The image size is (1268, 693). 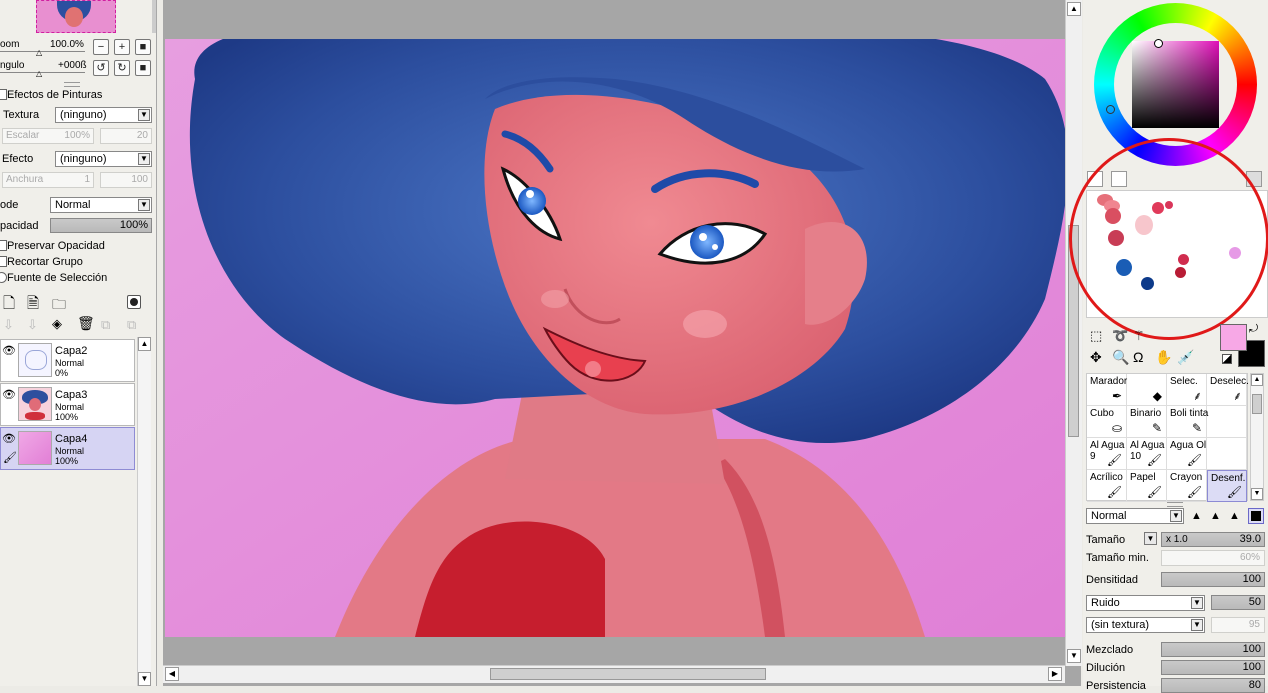 What do you see at coordinates (67, 360) in the screenshot?
I see `layer-item: 👁 Capa2 Normal 0%` at bounding box center [67, 360].